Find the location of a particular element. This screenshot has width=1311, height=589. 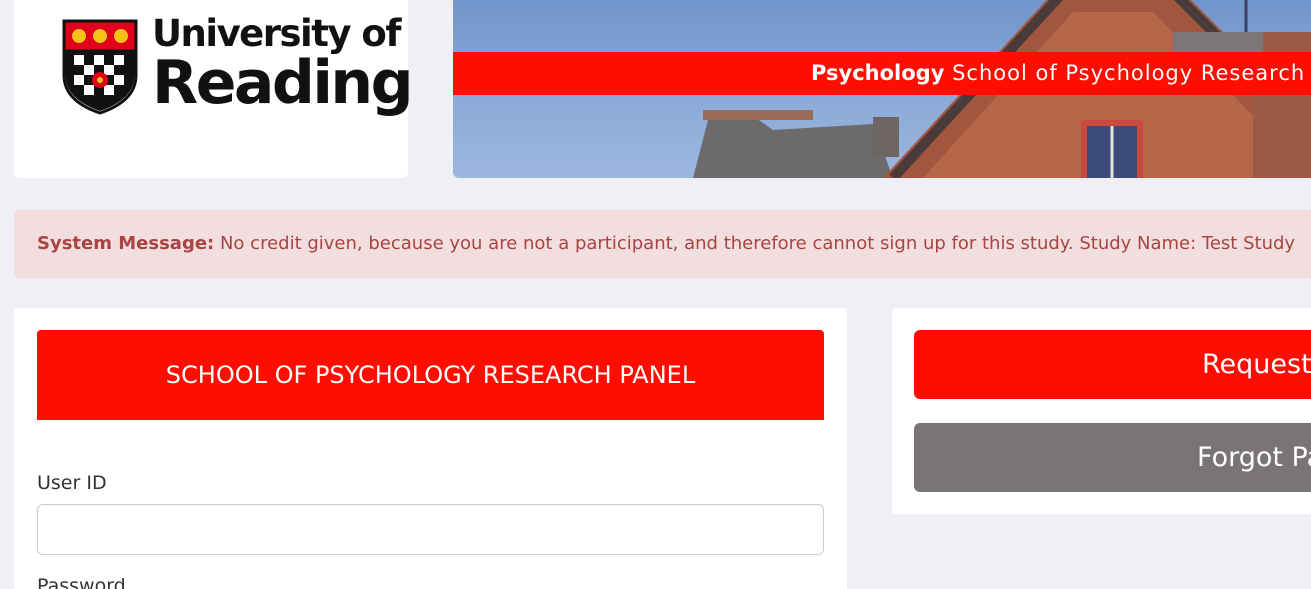

user-id-input is located at coordinates (430, 529).